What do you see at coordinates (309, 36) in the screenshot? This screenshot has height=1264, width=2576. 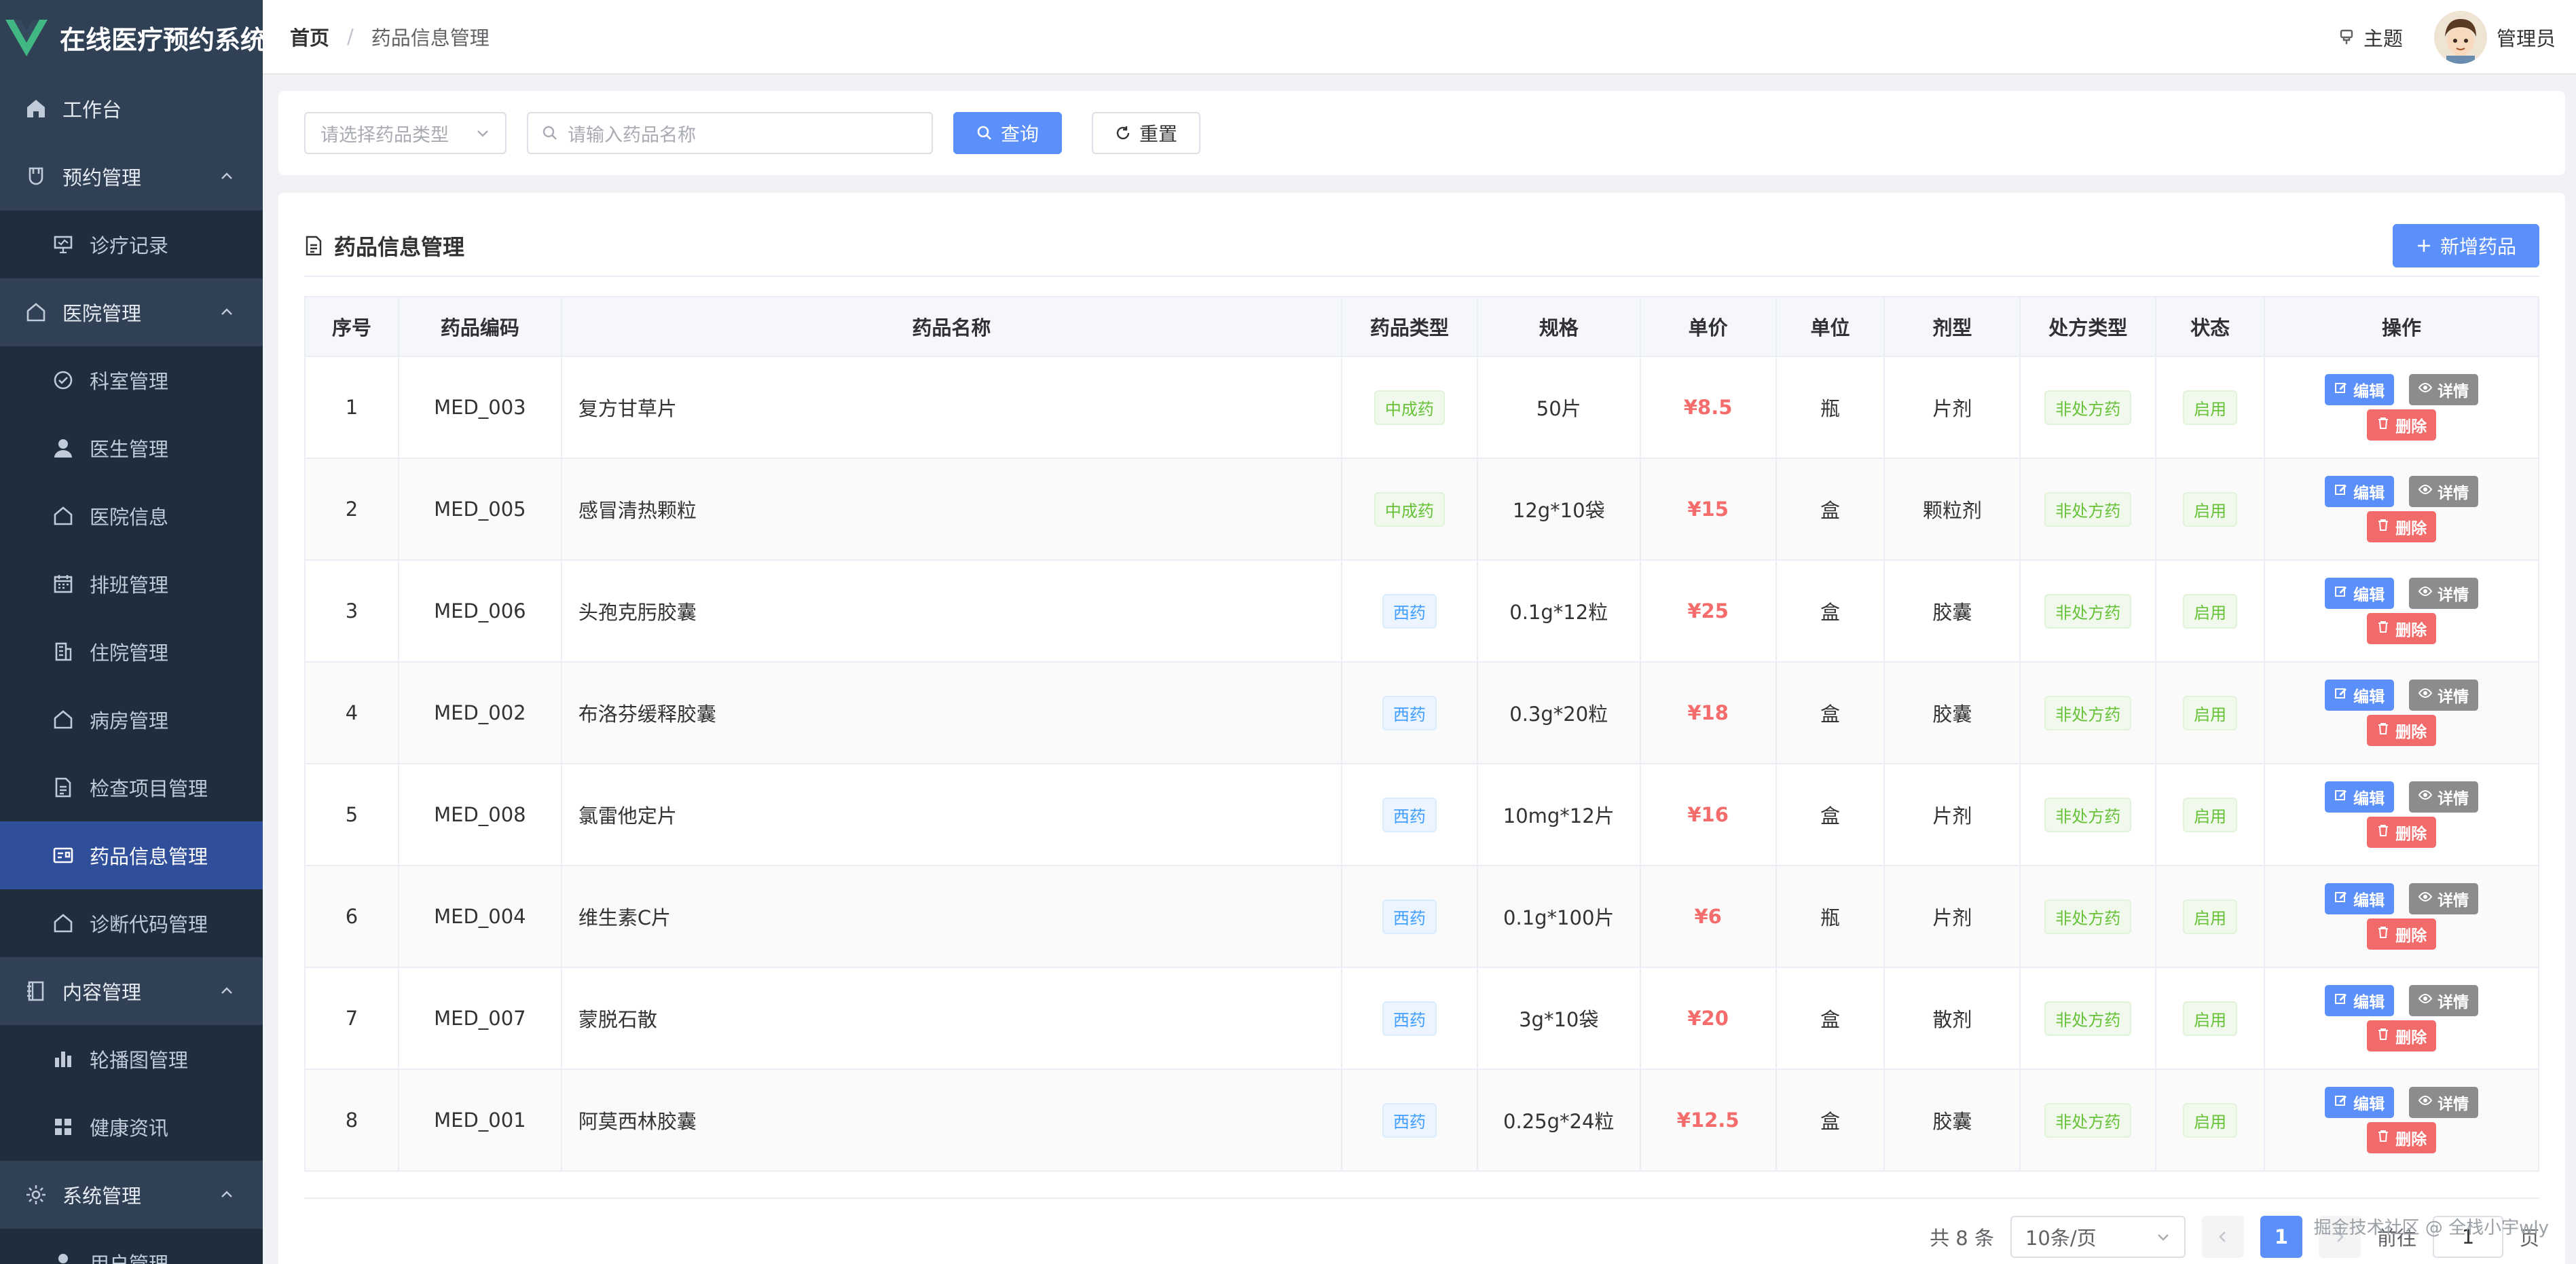 I see `breadcrumb-home: 首页` at bounding box center [309, 36].